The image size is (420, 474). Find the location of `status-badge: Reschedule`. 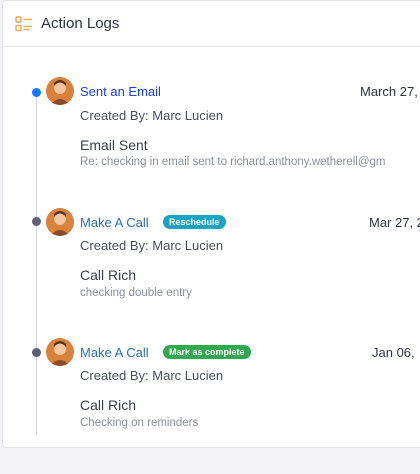

status-badge: Reschedule is located at coordinates (194, 222).